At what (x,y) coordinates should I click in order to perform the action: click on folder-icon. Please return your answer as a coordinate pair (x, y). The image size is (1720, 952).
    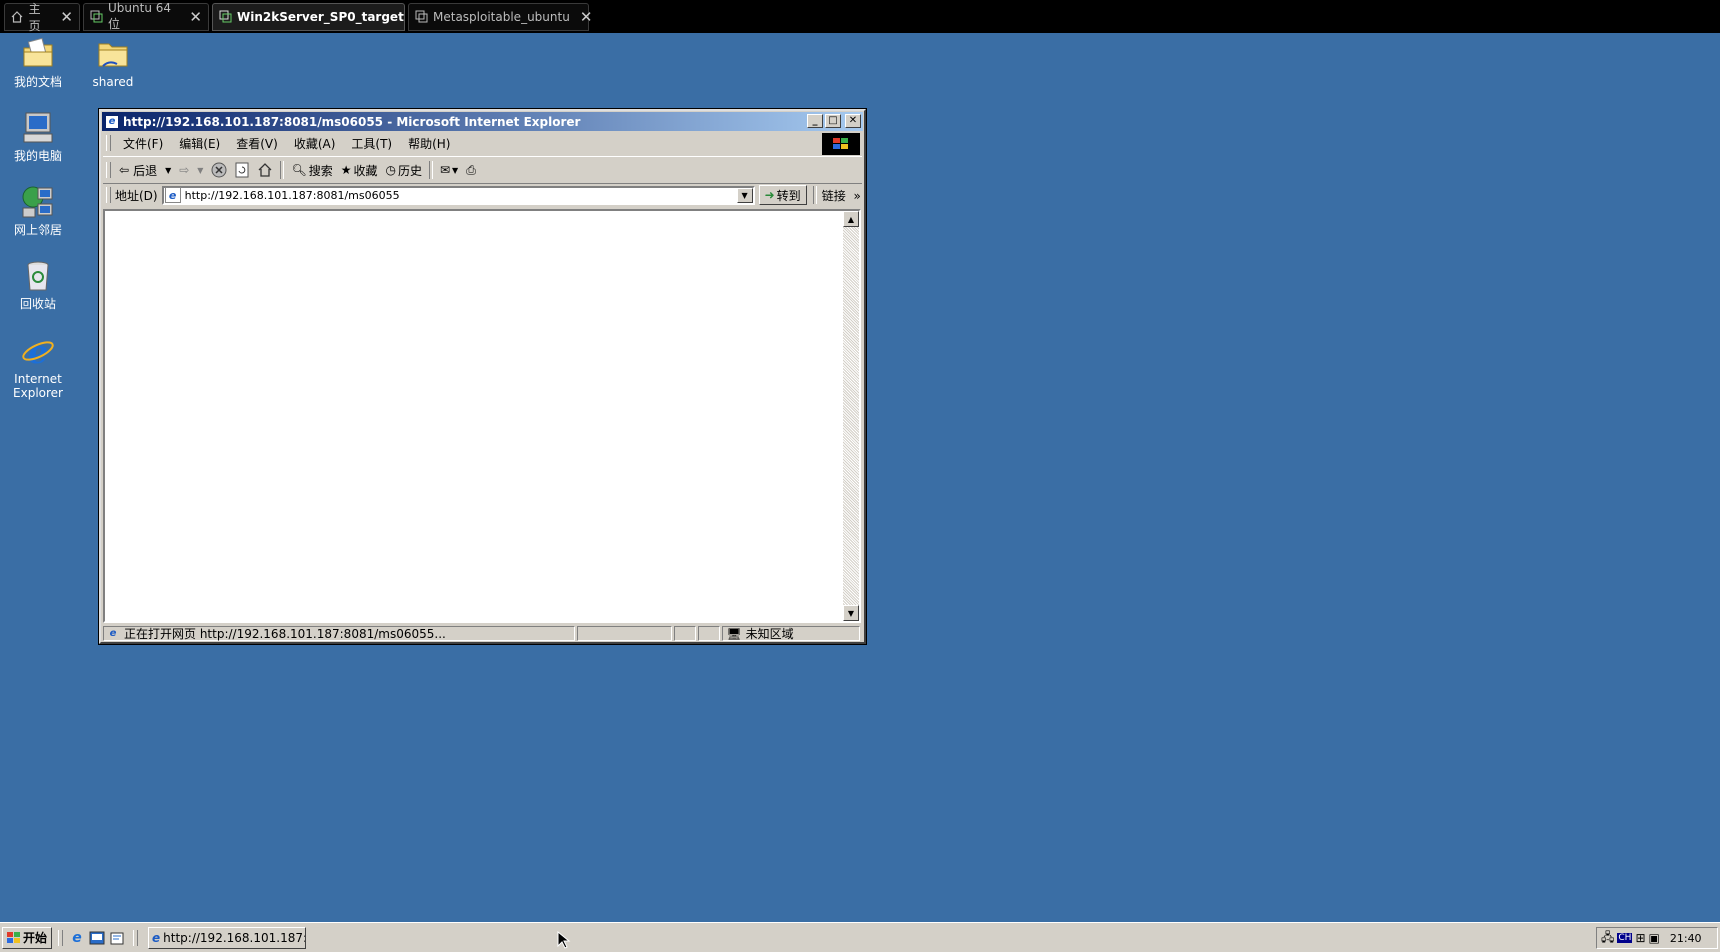
    Looking at the image, I should click on (113, 55).